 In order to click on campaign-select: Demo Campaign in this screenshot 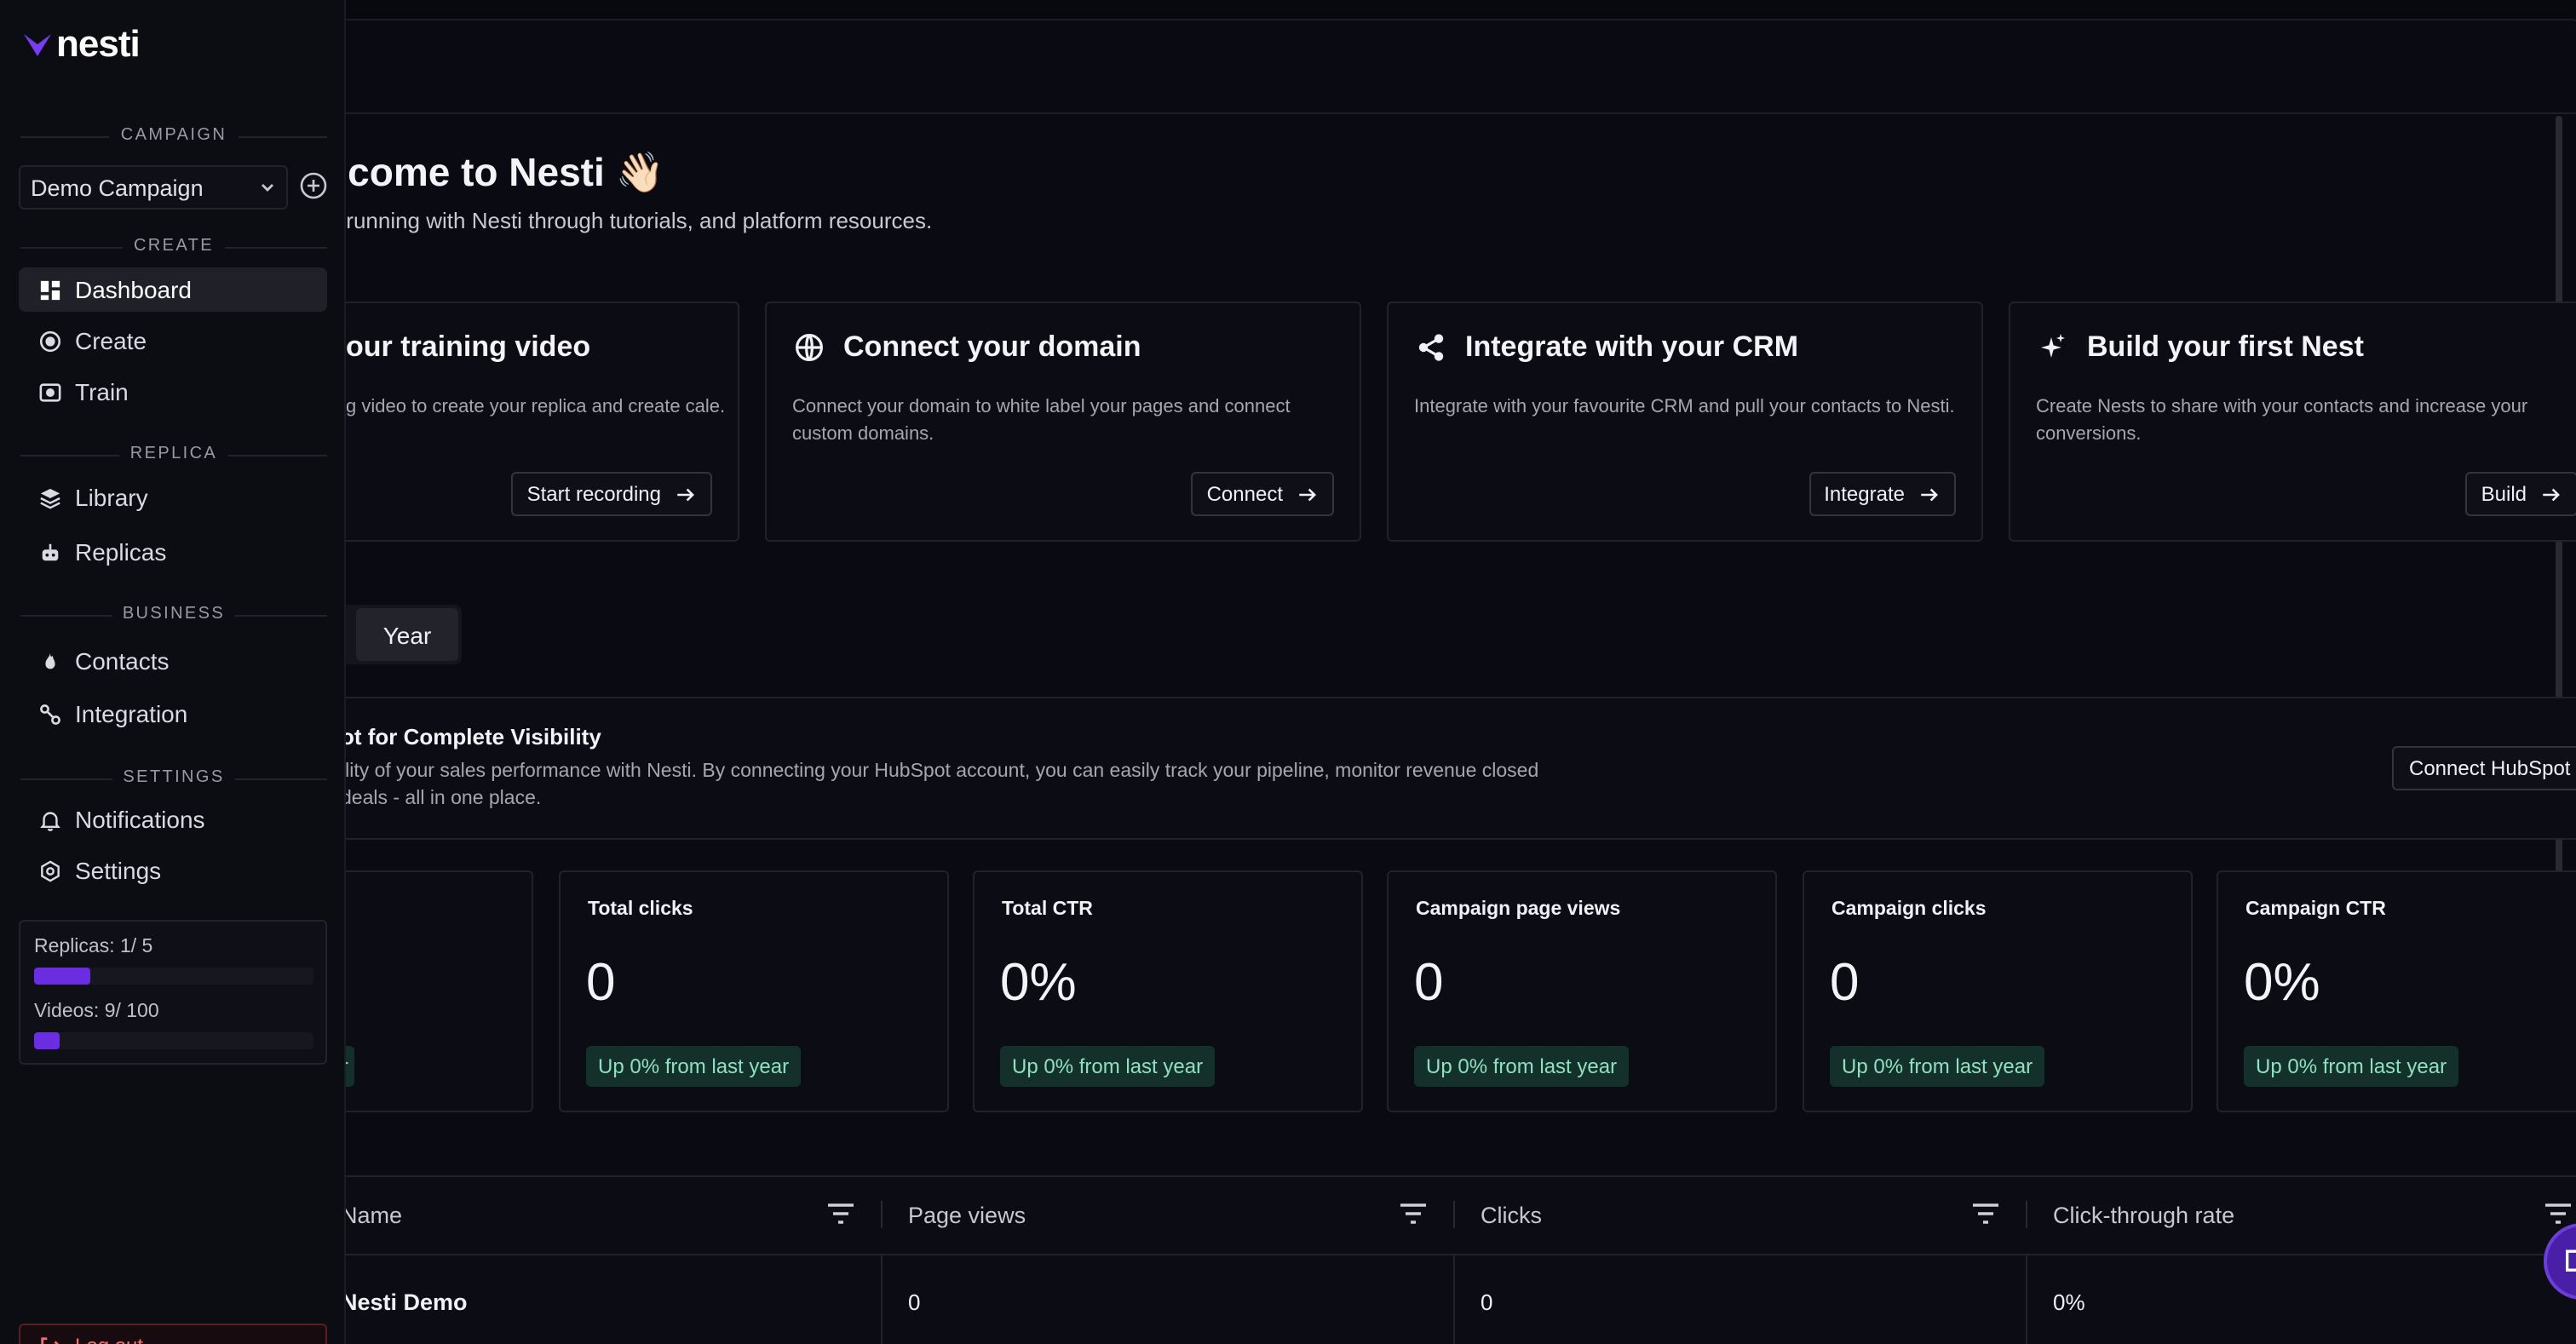, I will do `click(154, 187)`.